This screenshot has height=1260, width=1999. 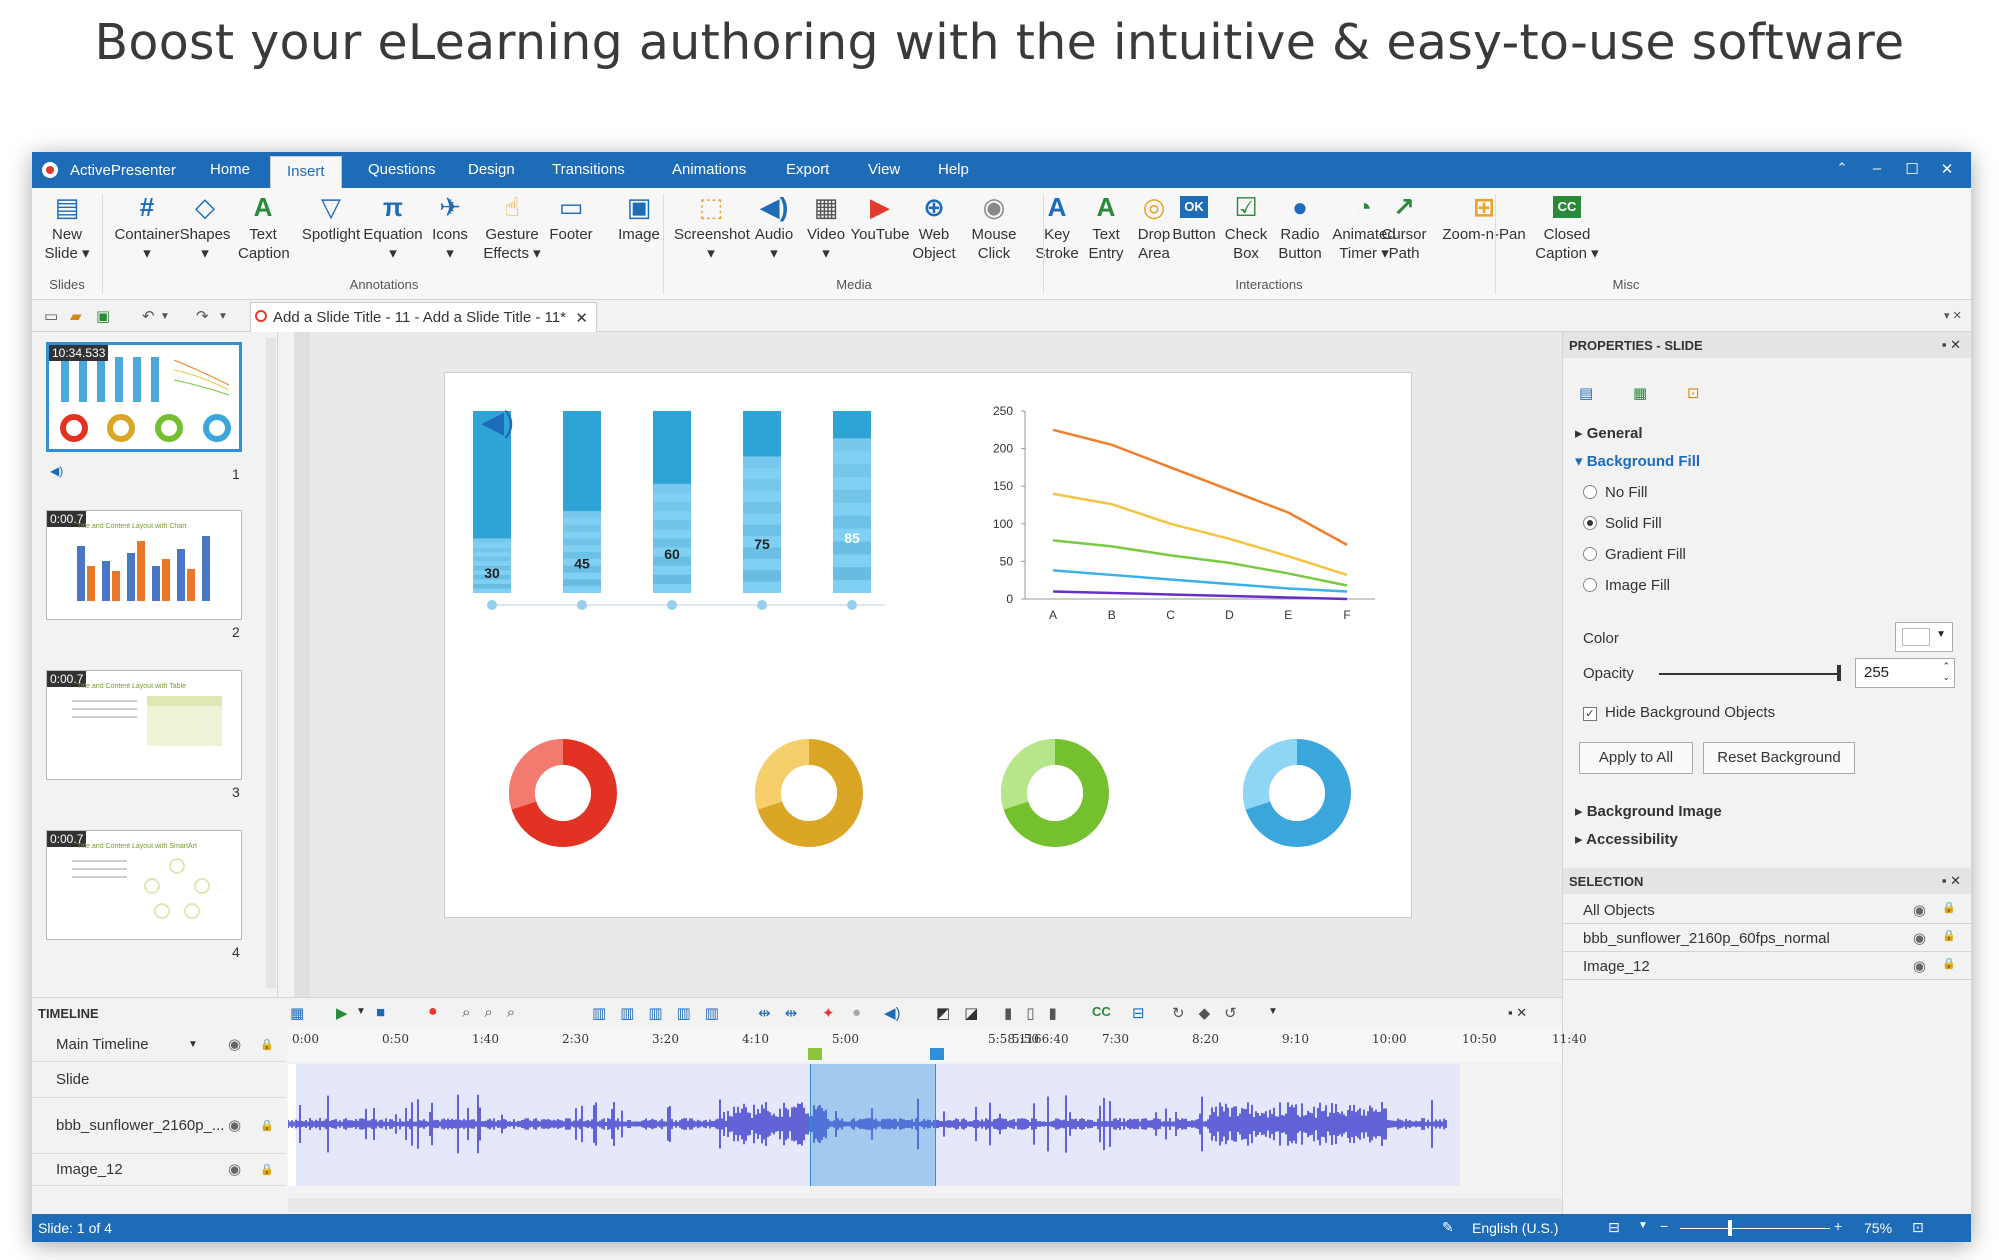 What do you see at coordinates (1767, 966) in the screenshot?
I see `selection-row-image: Image_12 ◉ 🔒` at bounding box center [1767, 966].